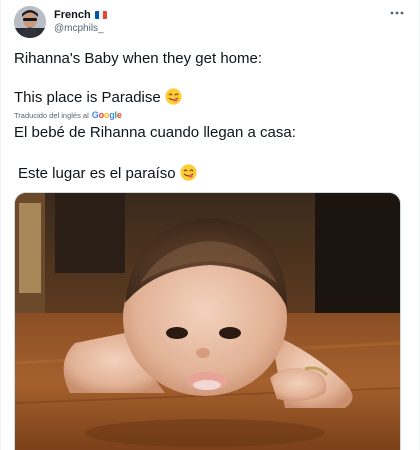 Image resolution: width=420 pixels, height=450 pixels. I want to click on avatar, so click(30, 22).